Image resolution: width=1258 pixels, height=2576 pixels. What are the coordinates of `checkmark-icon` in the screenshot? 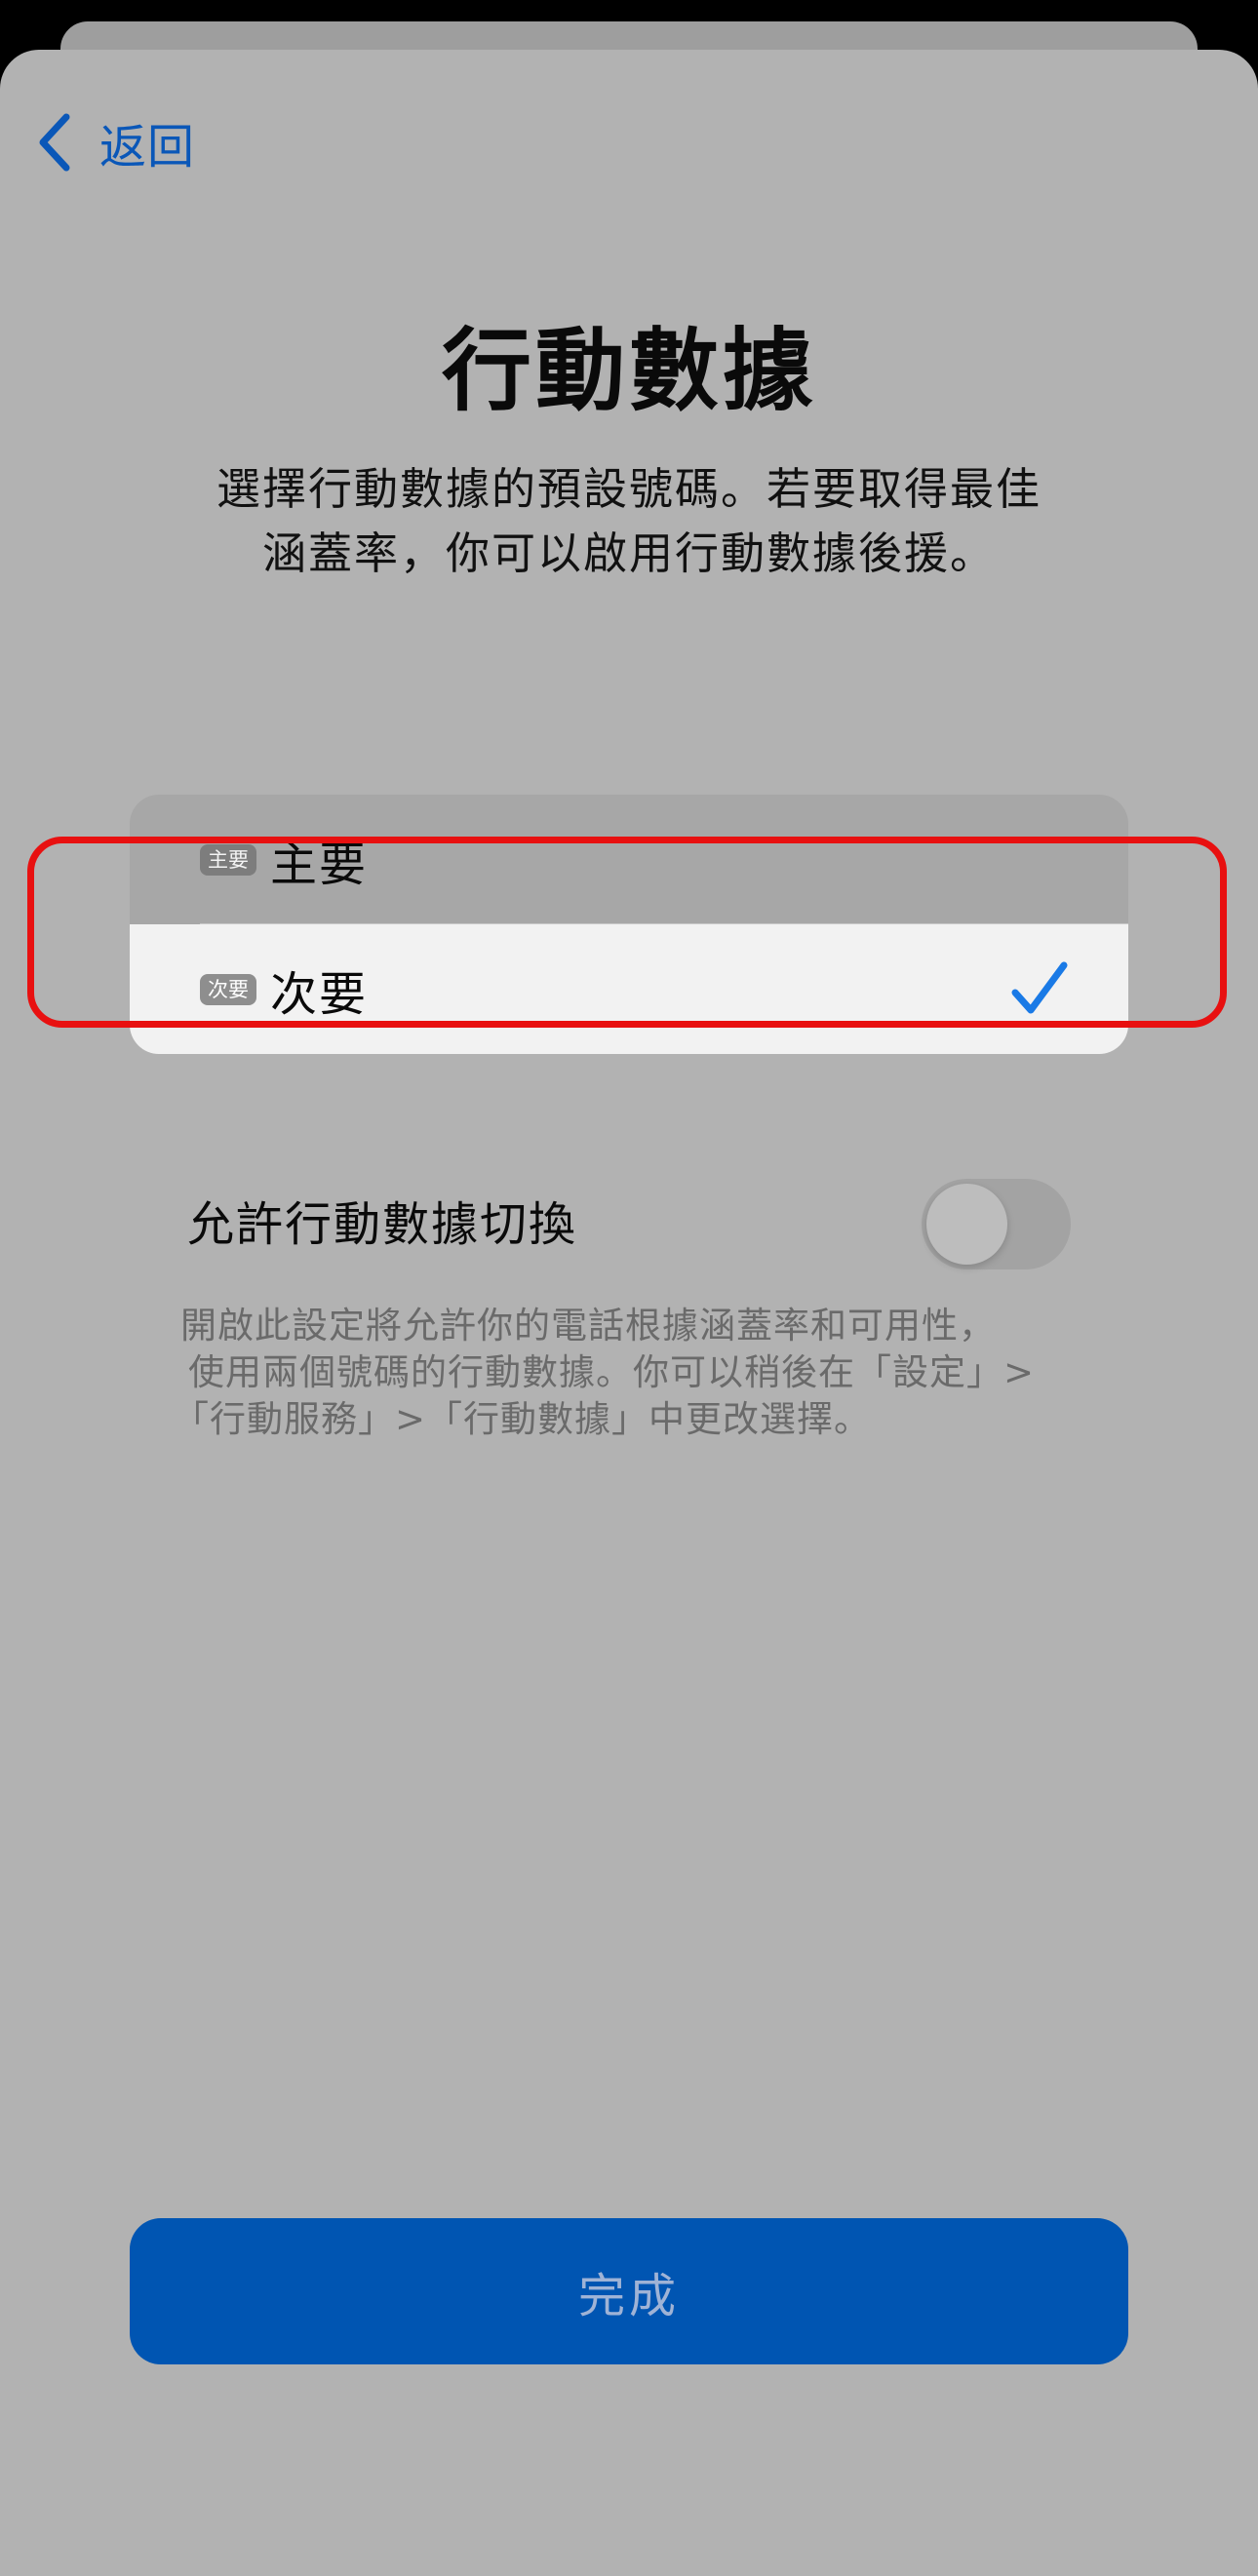 It's located at (1039, 987).